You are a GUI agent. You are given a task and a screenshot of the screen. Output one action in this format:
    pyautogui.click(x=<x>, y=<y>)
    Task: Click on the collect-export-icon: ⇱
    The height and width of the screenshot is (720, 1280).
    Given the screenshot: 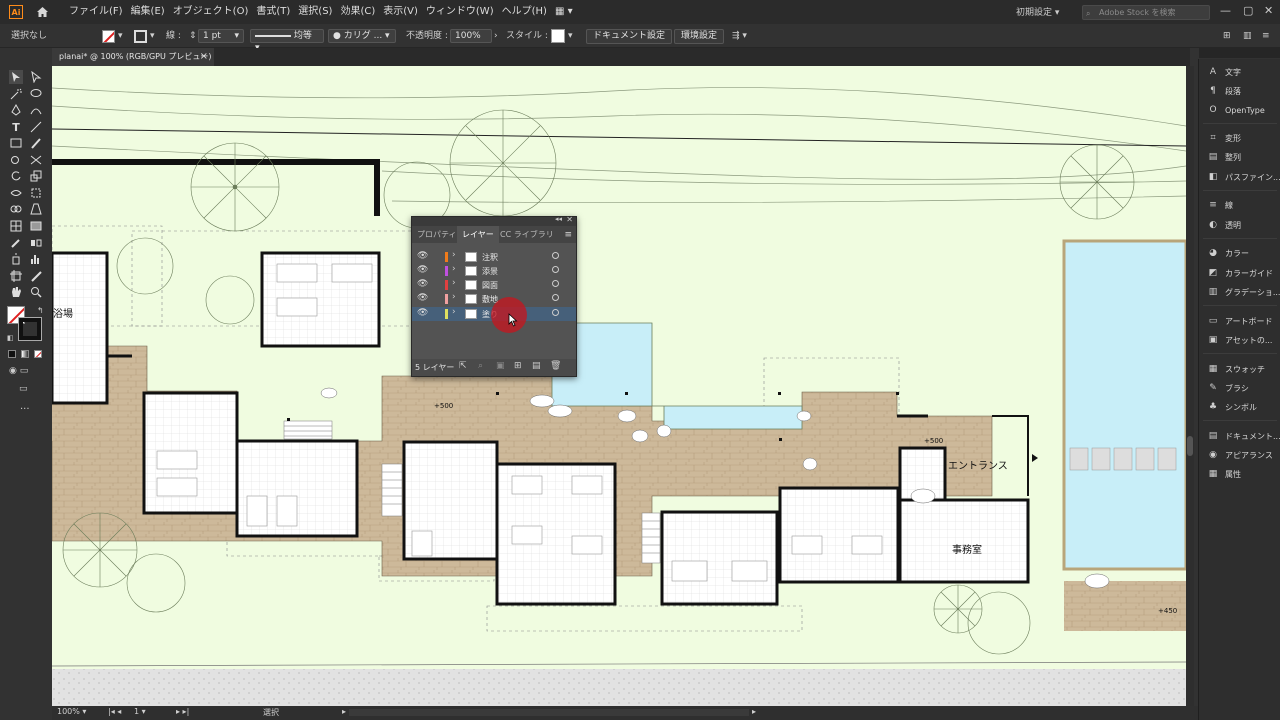 What is the action you would take?
    pyautogui.click(x=463, y=366)
    